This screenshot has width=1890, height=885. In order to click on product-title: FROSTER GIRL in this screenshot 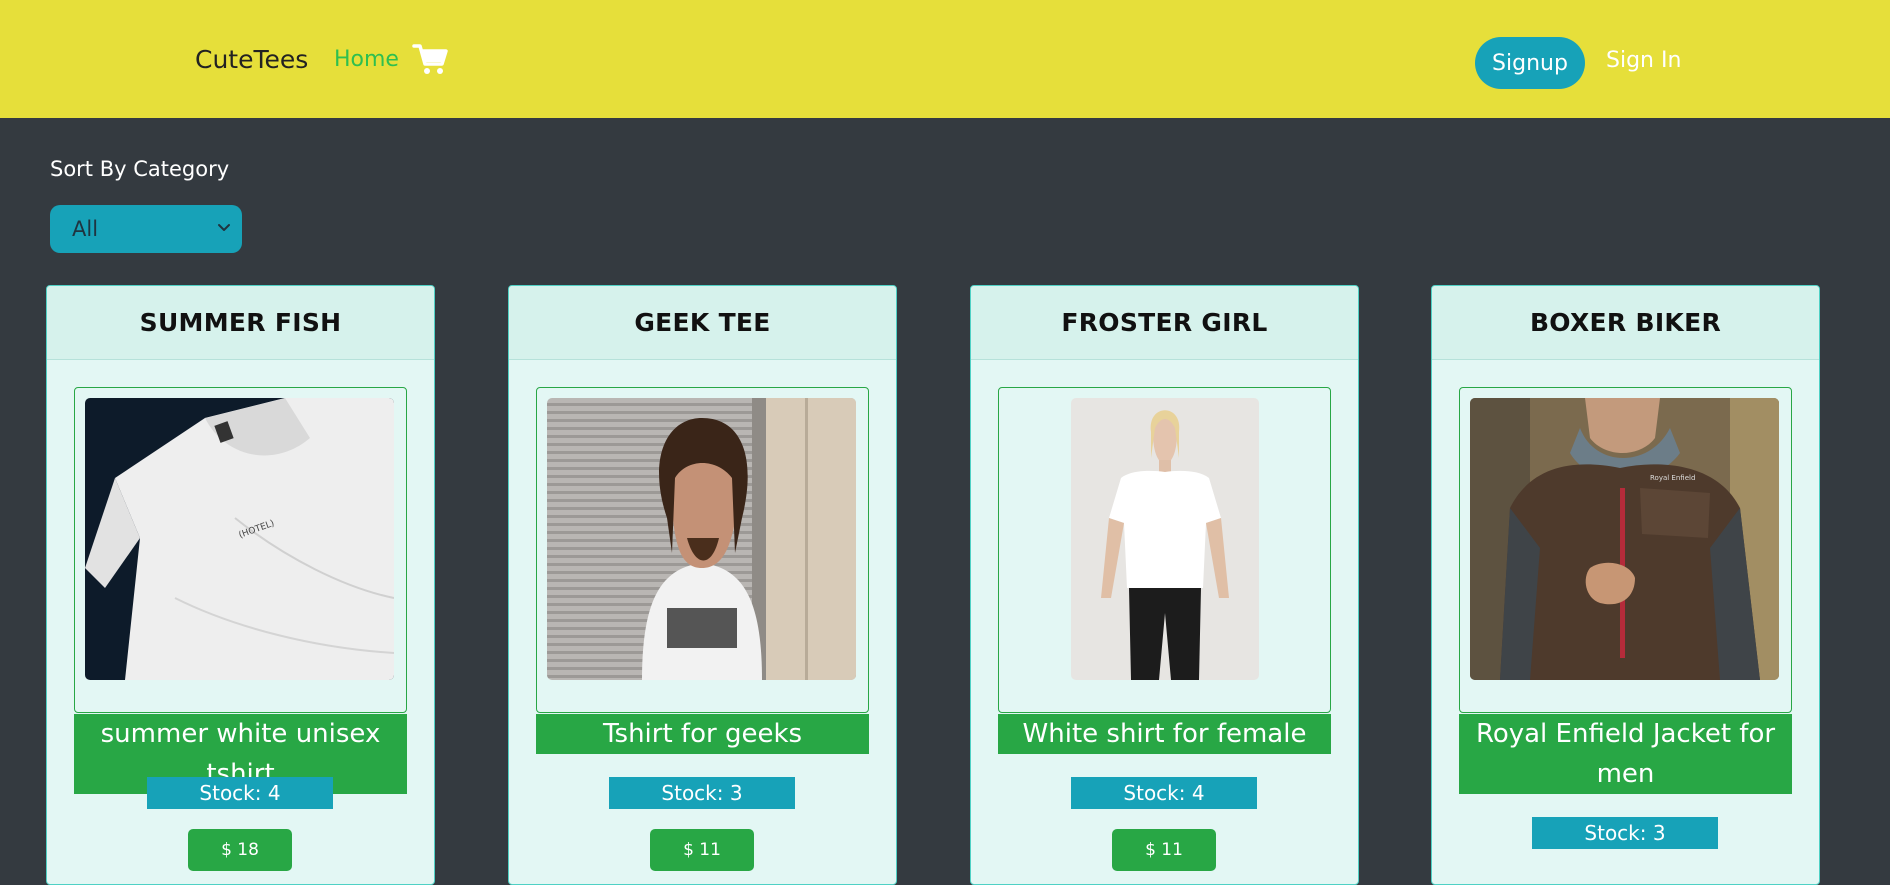, I will do `click(1164, 322)`.